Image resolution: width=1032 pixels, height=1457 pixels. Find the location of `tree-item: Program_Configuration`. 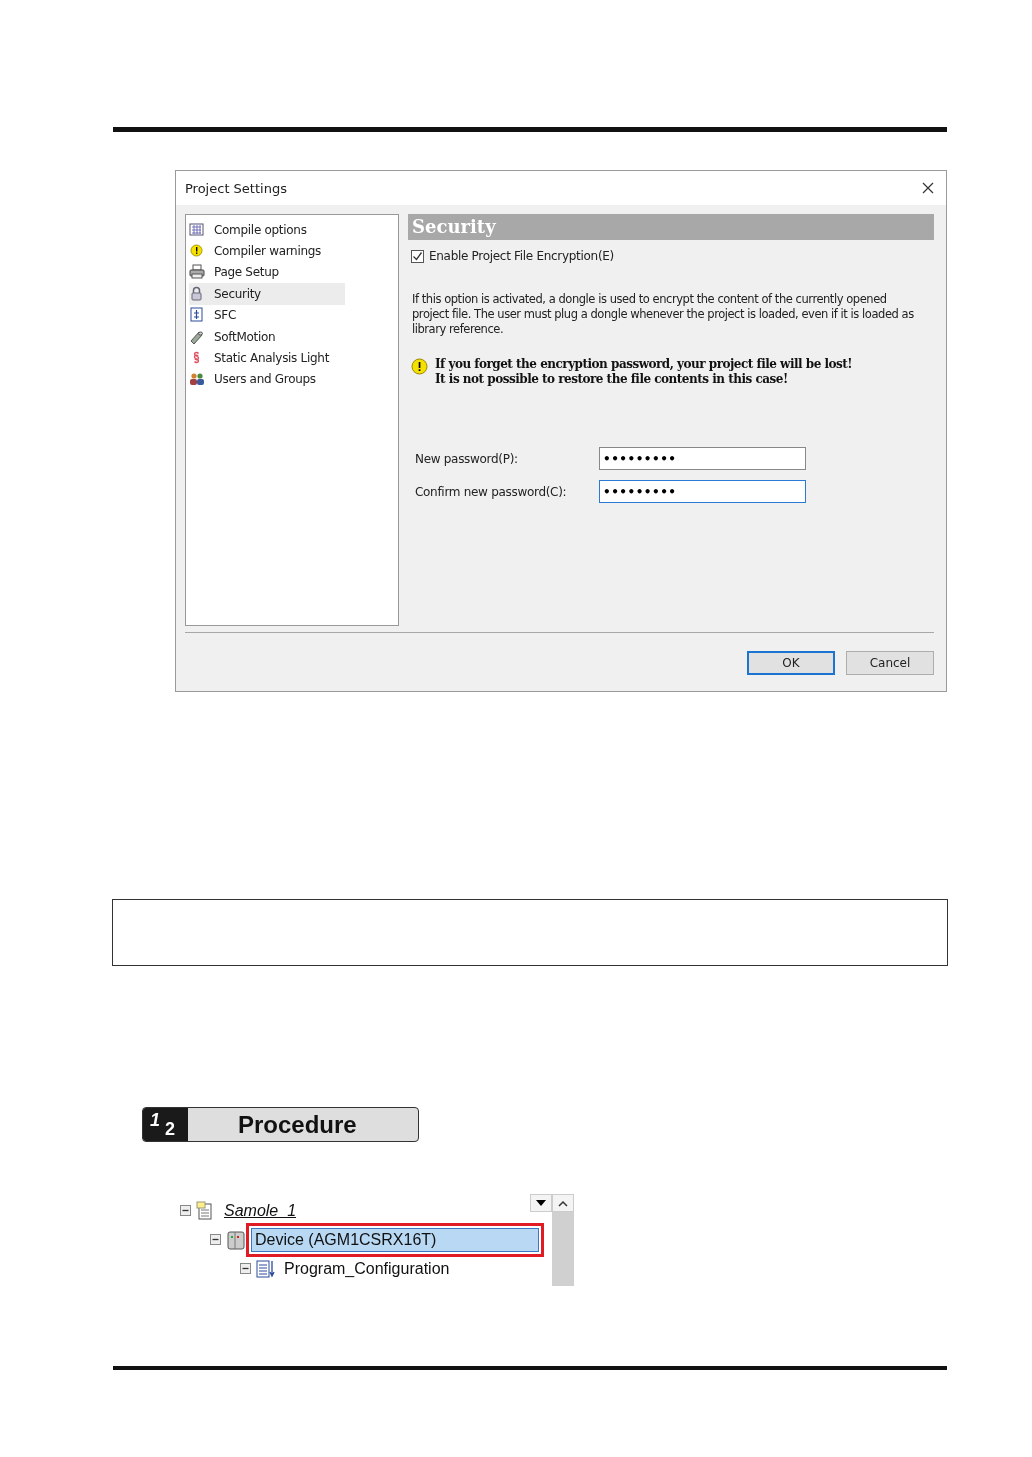

tree-item: Program_Configuration is located at coordinates (367, 1268).